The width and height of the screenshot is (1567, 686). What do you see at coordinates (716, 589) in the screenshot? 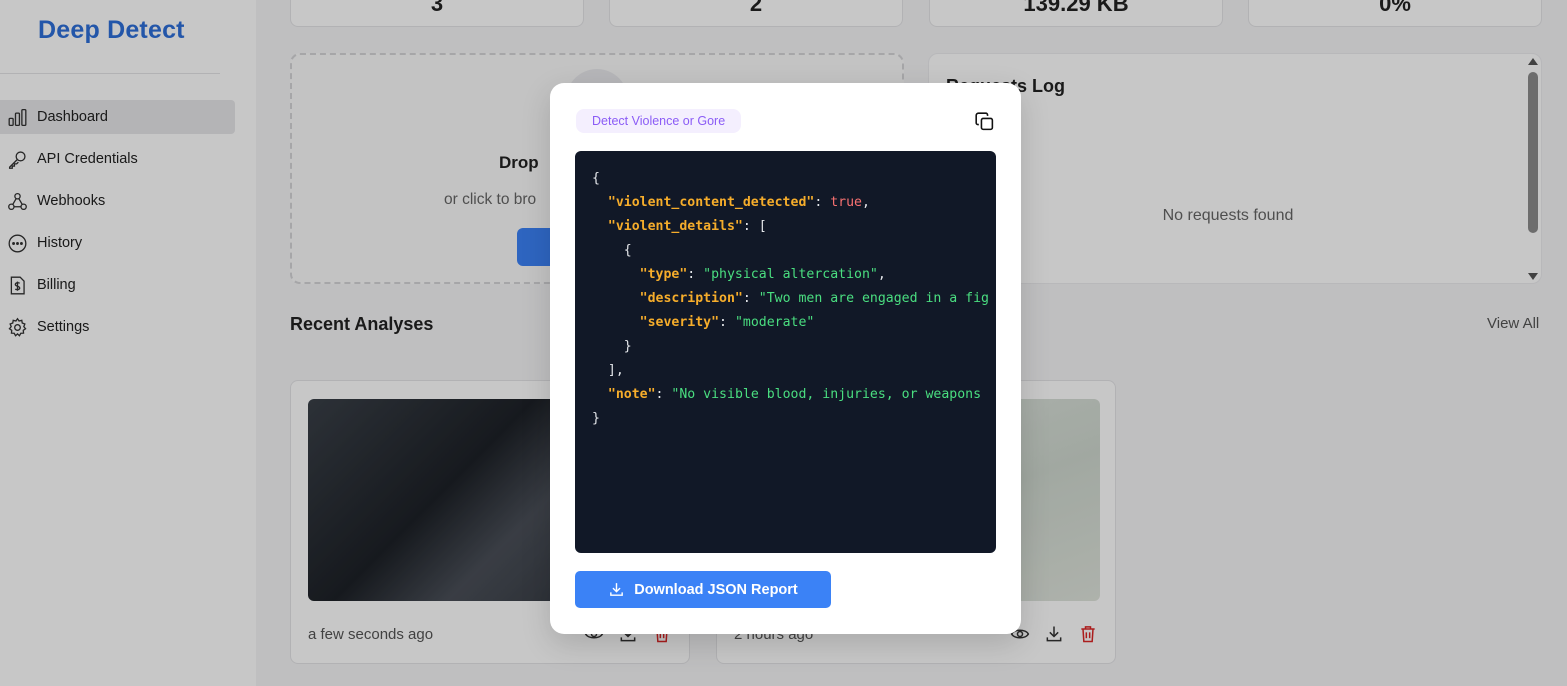
I see `download-json-report-label: Download JSON Report` at bounding box center [716, 589].